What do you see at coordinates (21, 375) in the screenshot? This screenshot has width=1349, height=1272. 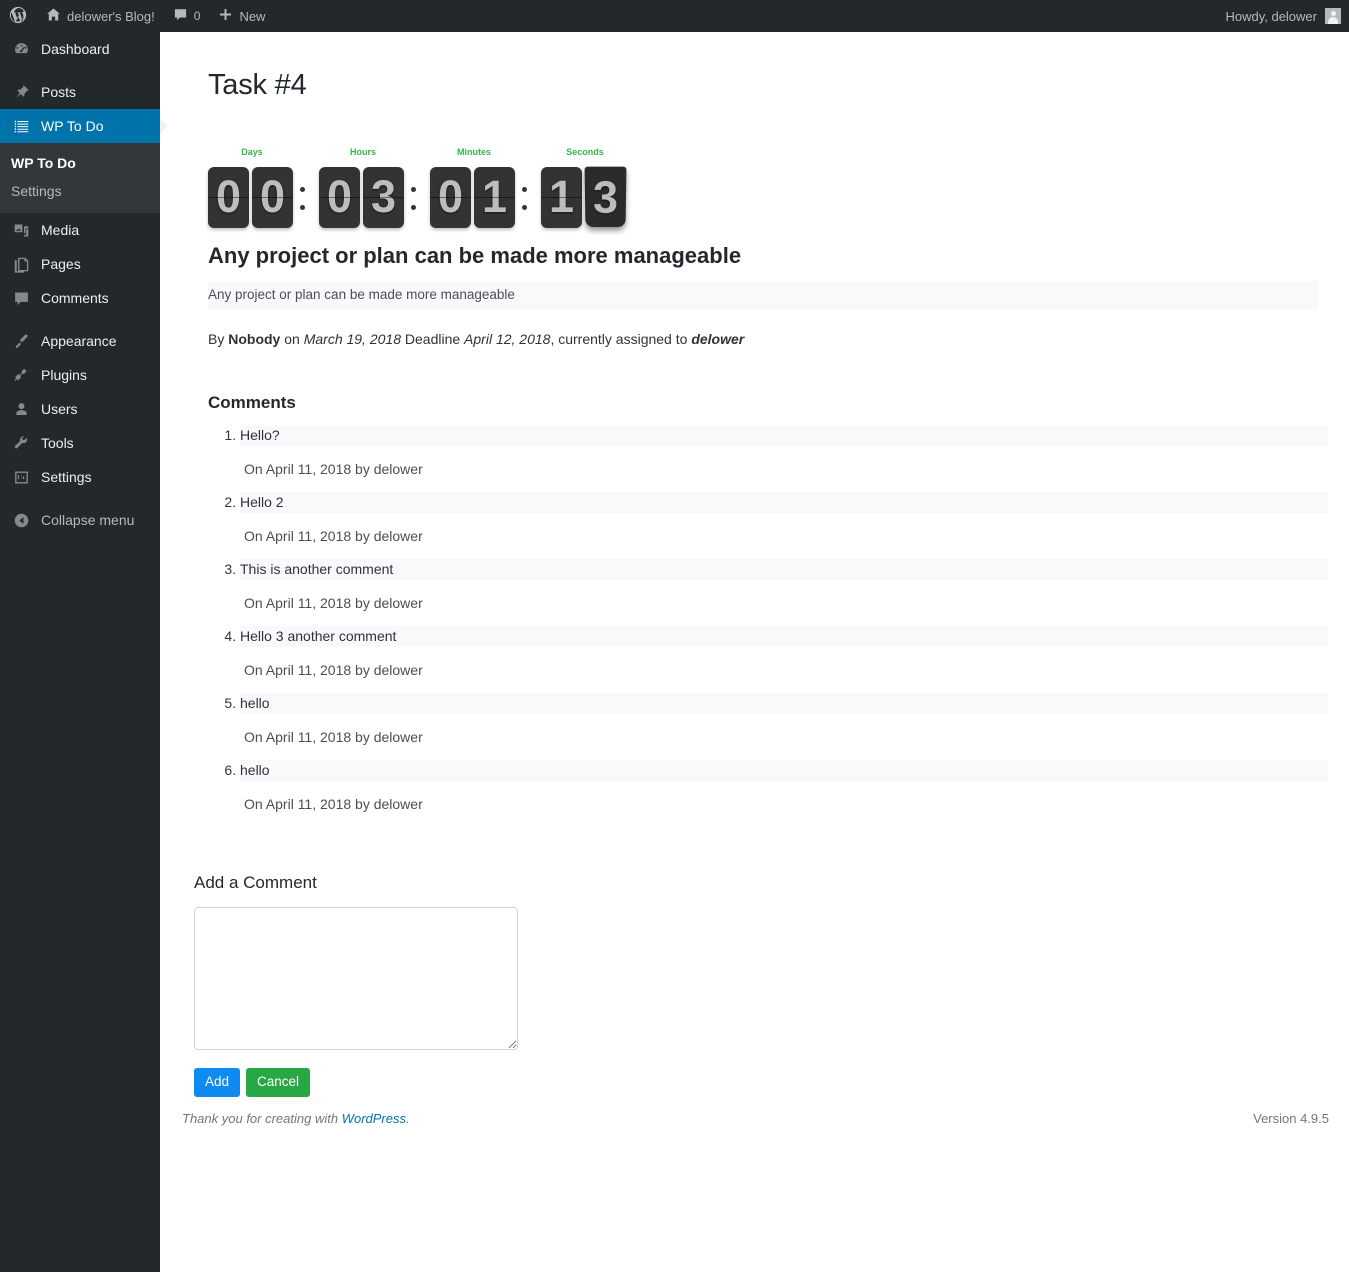 I see `plug-icon` at bounding box center [21, 375].